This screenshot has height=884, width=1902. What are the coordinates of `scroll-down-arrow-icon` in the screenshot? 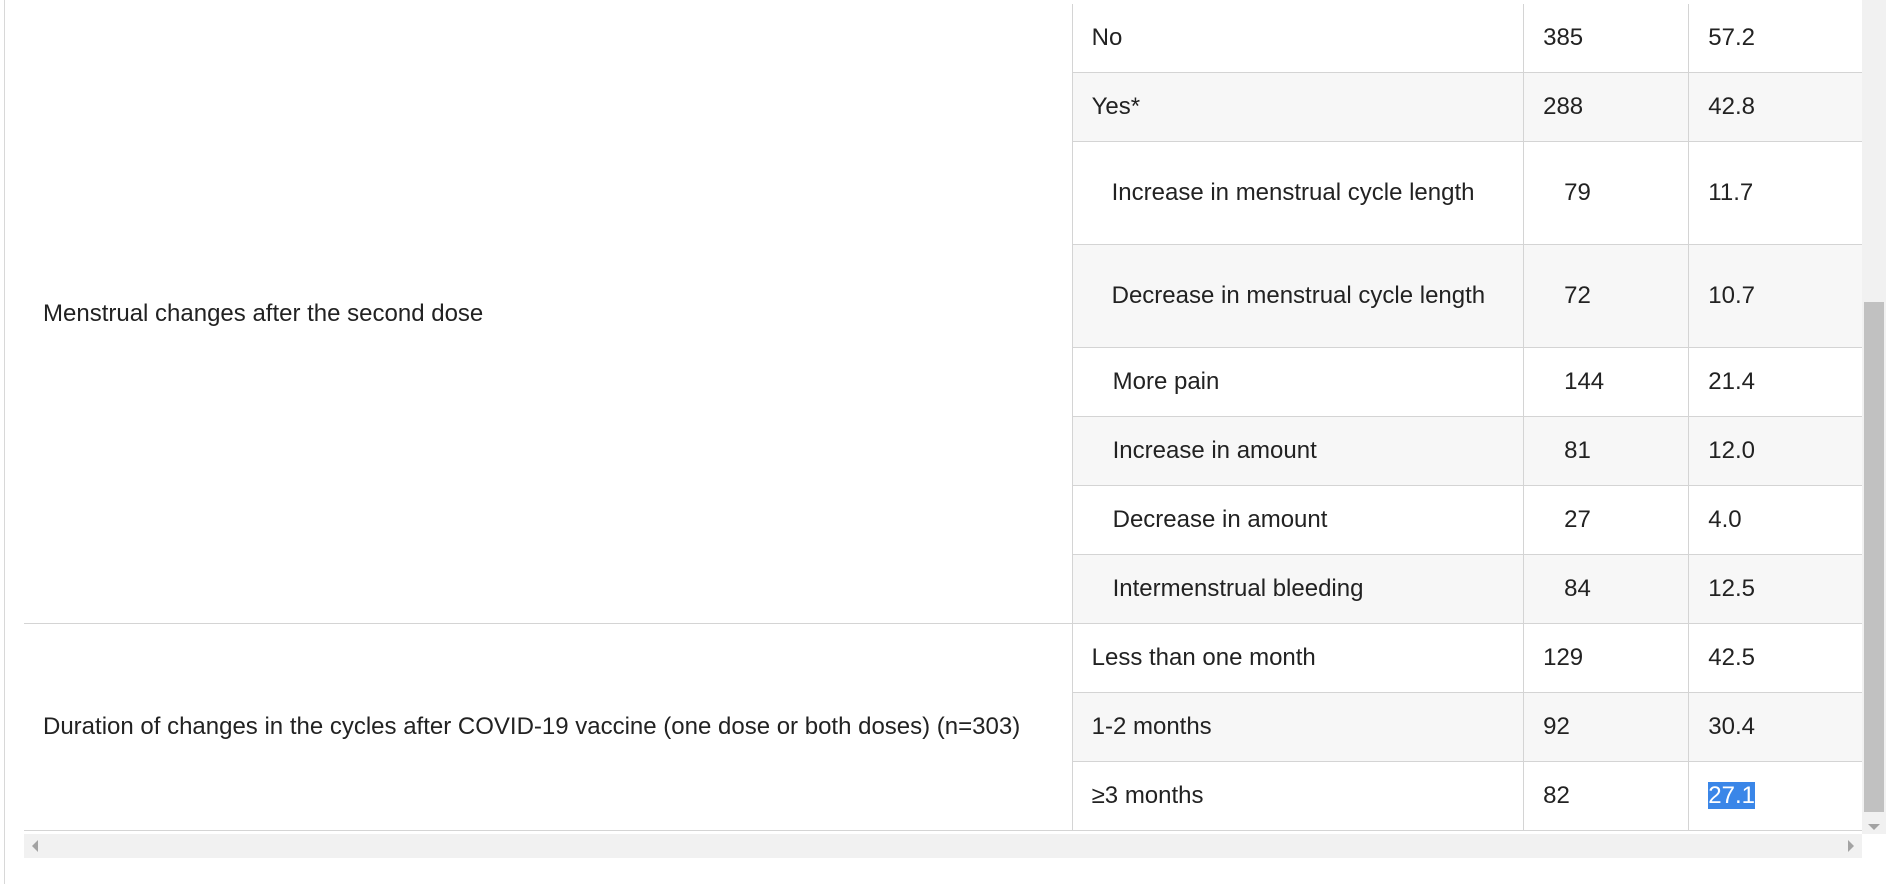 It's located at (1874, 827).